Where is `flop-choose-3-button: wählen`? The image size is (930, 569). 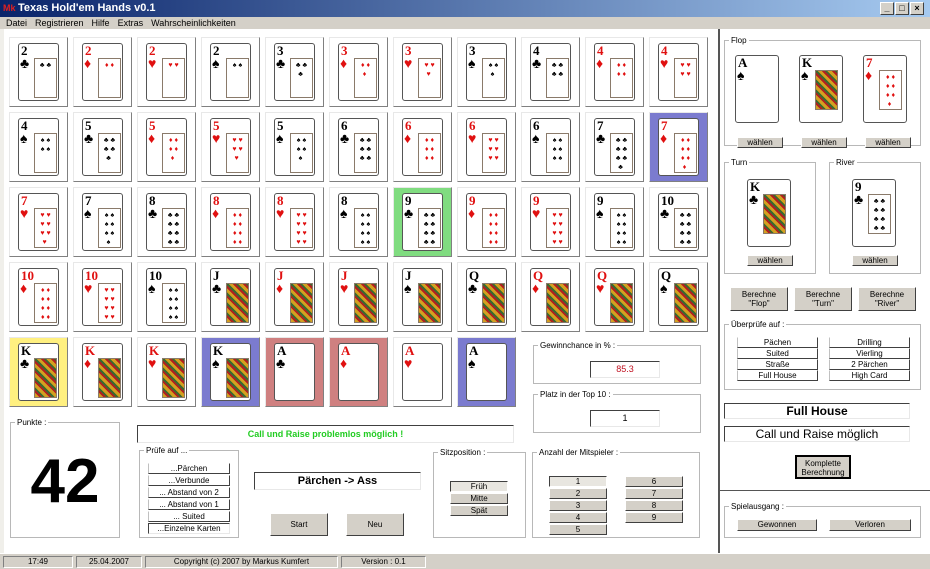 flop-choose-3-button: wählen is located at coordinates (888, 142).